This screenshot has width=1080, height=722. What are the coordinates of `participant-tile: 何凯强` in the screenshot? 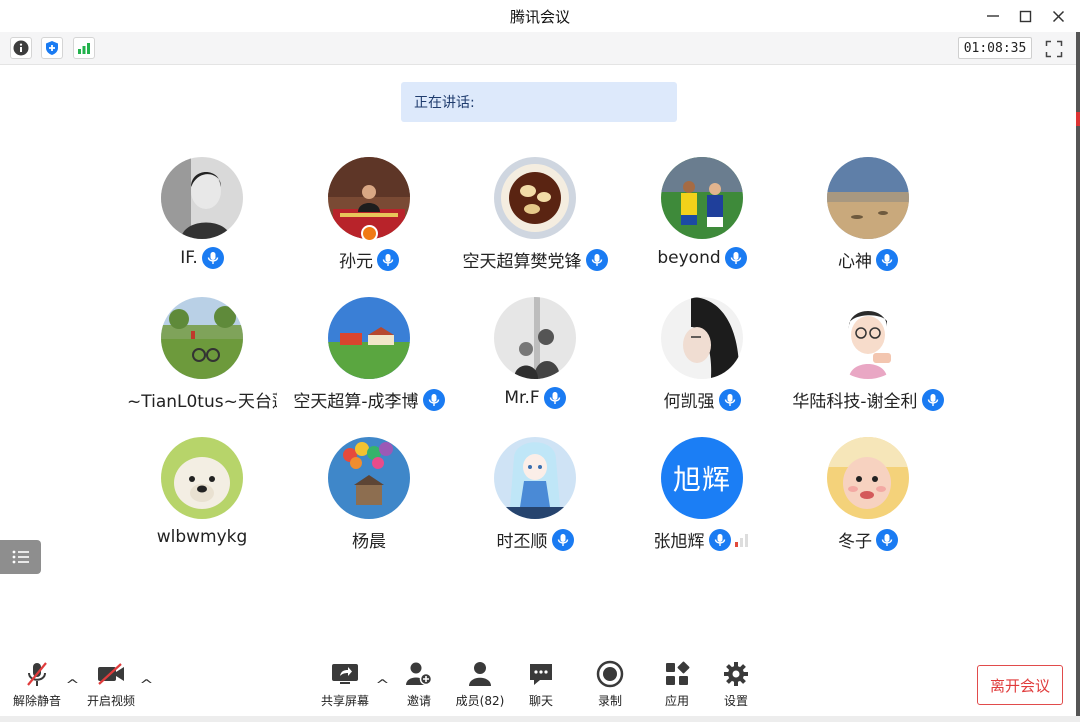 It's located at (702, 357).